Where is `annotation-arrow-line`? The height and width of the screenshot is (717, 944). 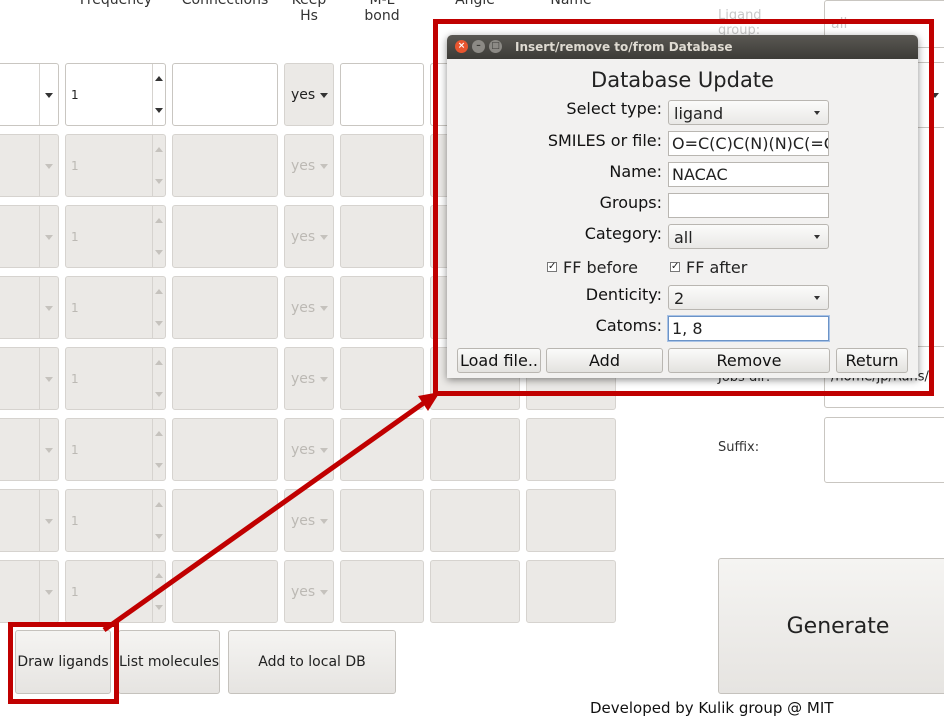
annotation-arrow-line is located at coordinates (264, 516).